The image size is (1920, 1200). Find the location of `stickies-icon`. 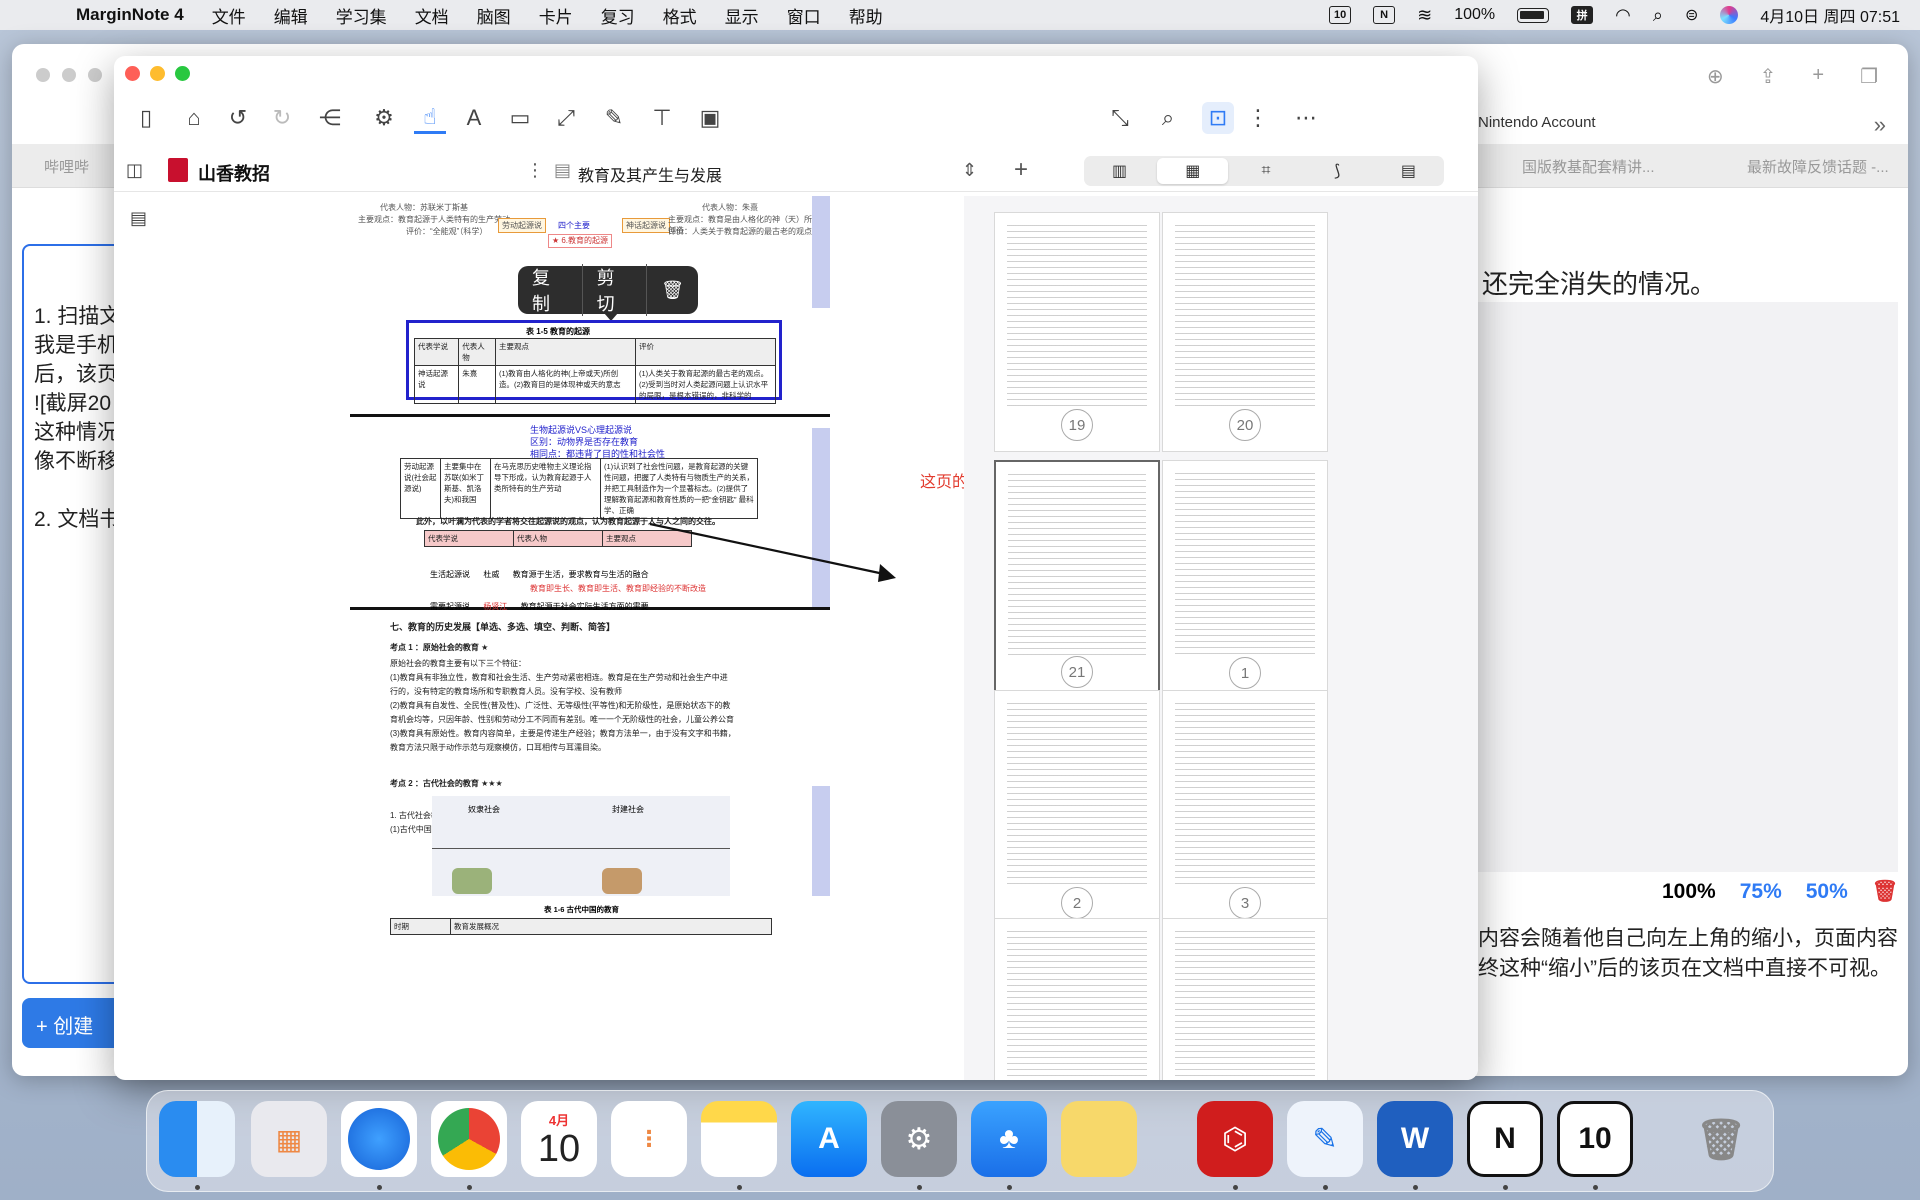

stickies-icon is located at coordinates (1099, 1139).